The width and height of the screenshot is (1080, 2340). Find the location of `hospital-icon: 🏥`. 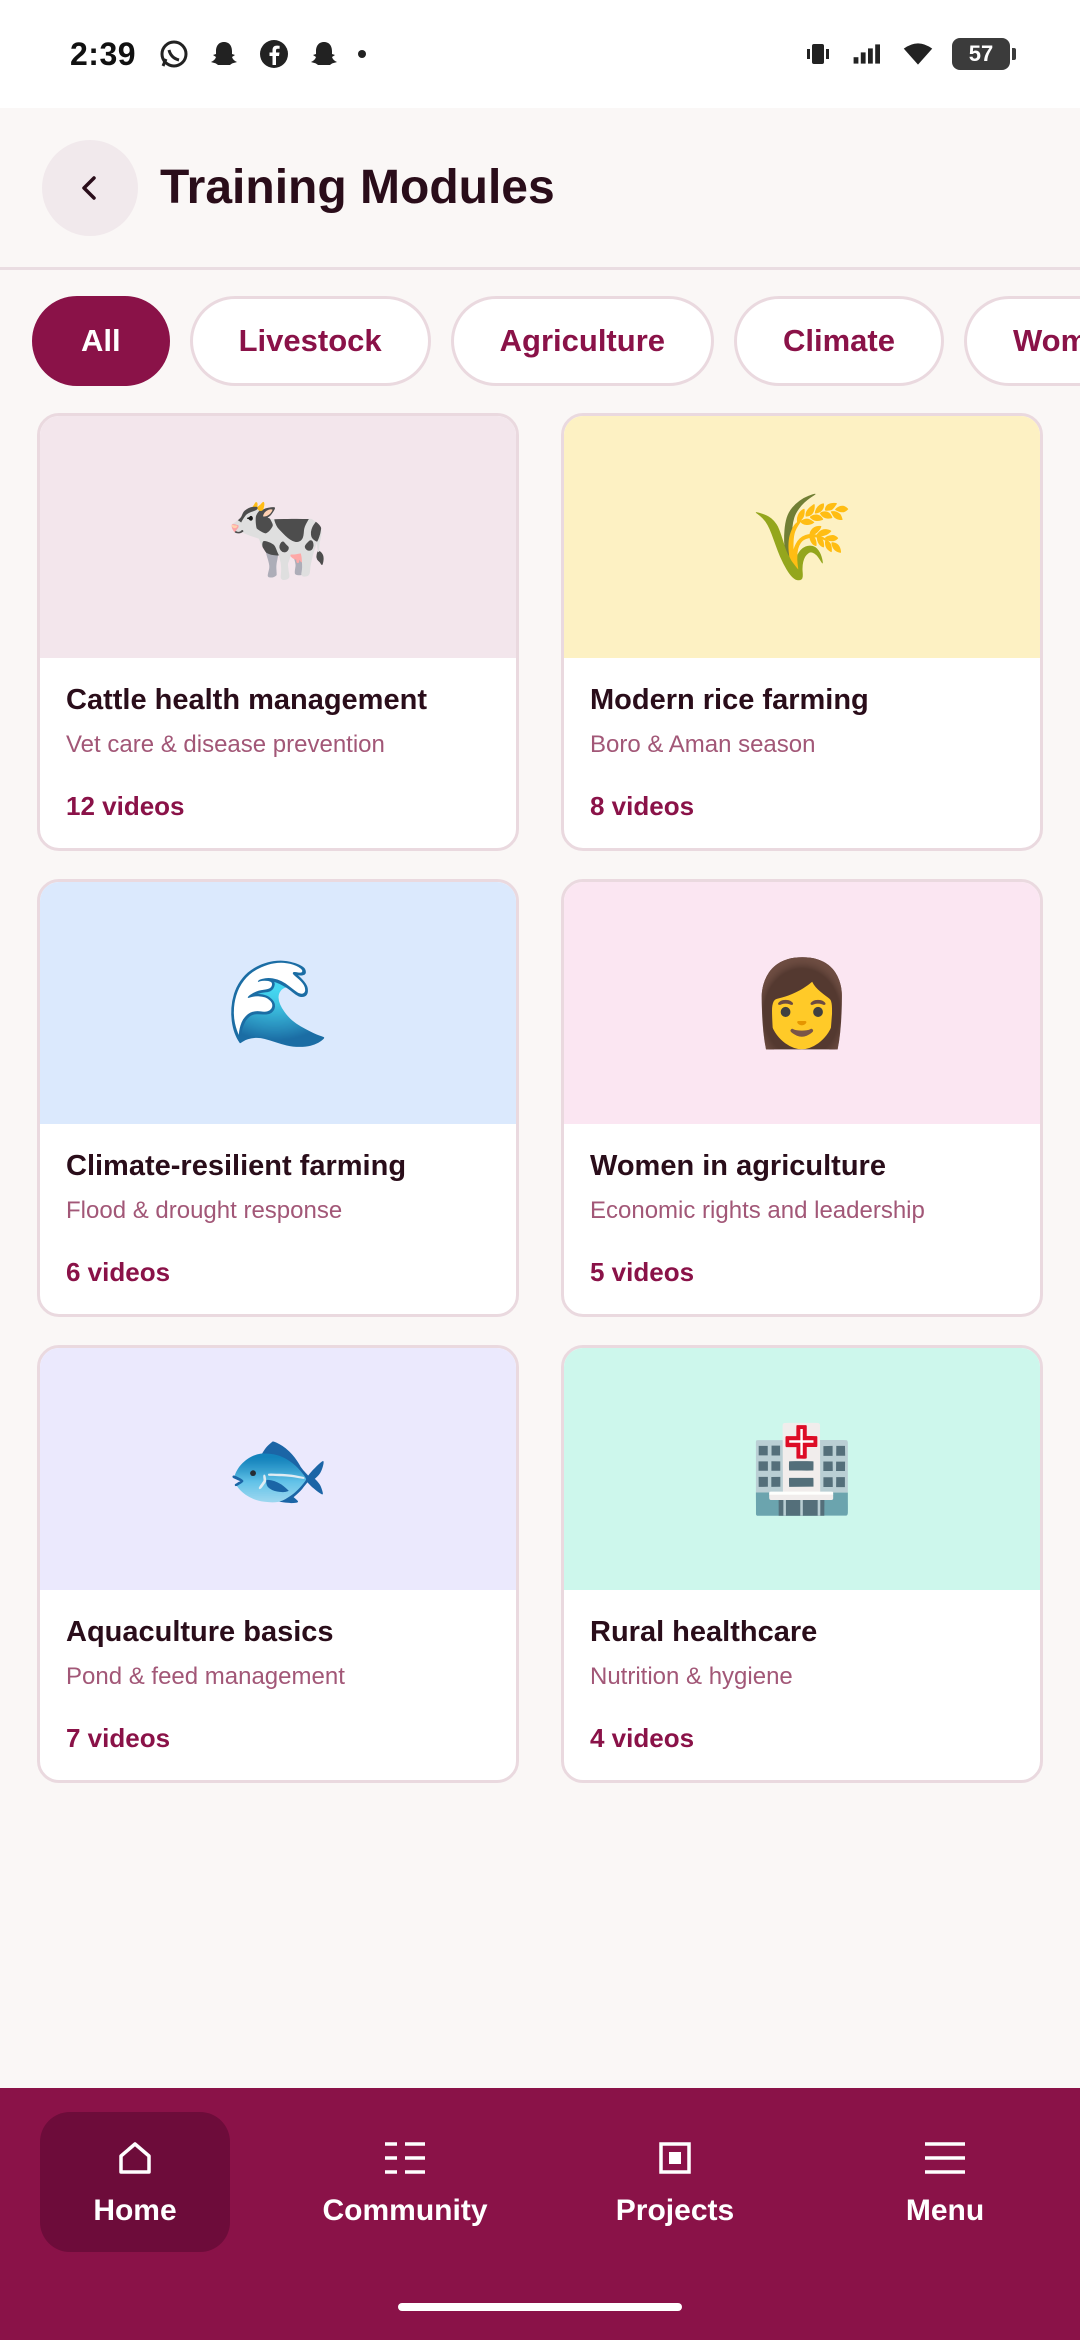

hospital-icon: 🏥 is located at coordinates (802, 1469).